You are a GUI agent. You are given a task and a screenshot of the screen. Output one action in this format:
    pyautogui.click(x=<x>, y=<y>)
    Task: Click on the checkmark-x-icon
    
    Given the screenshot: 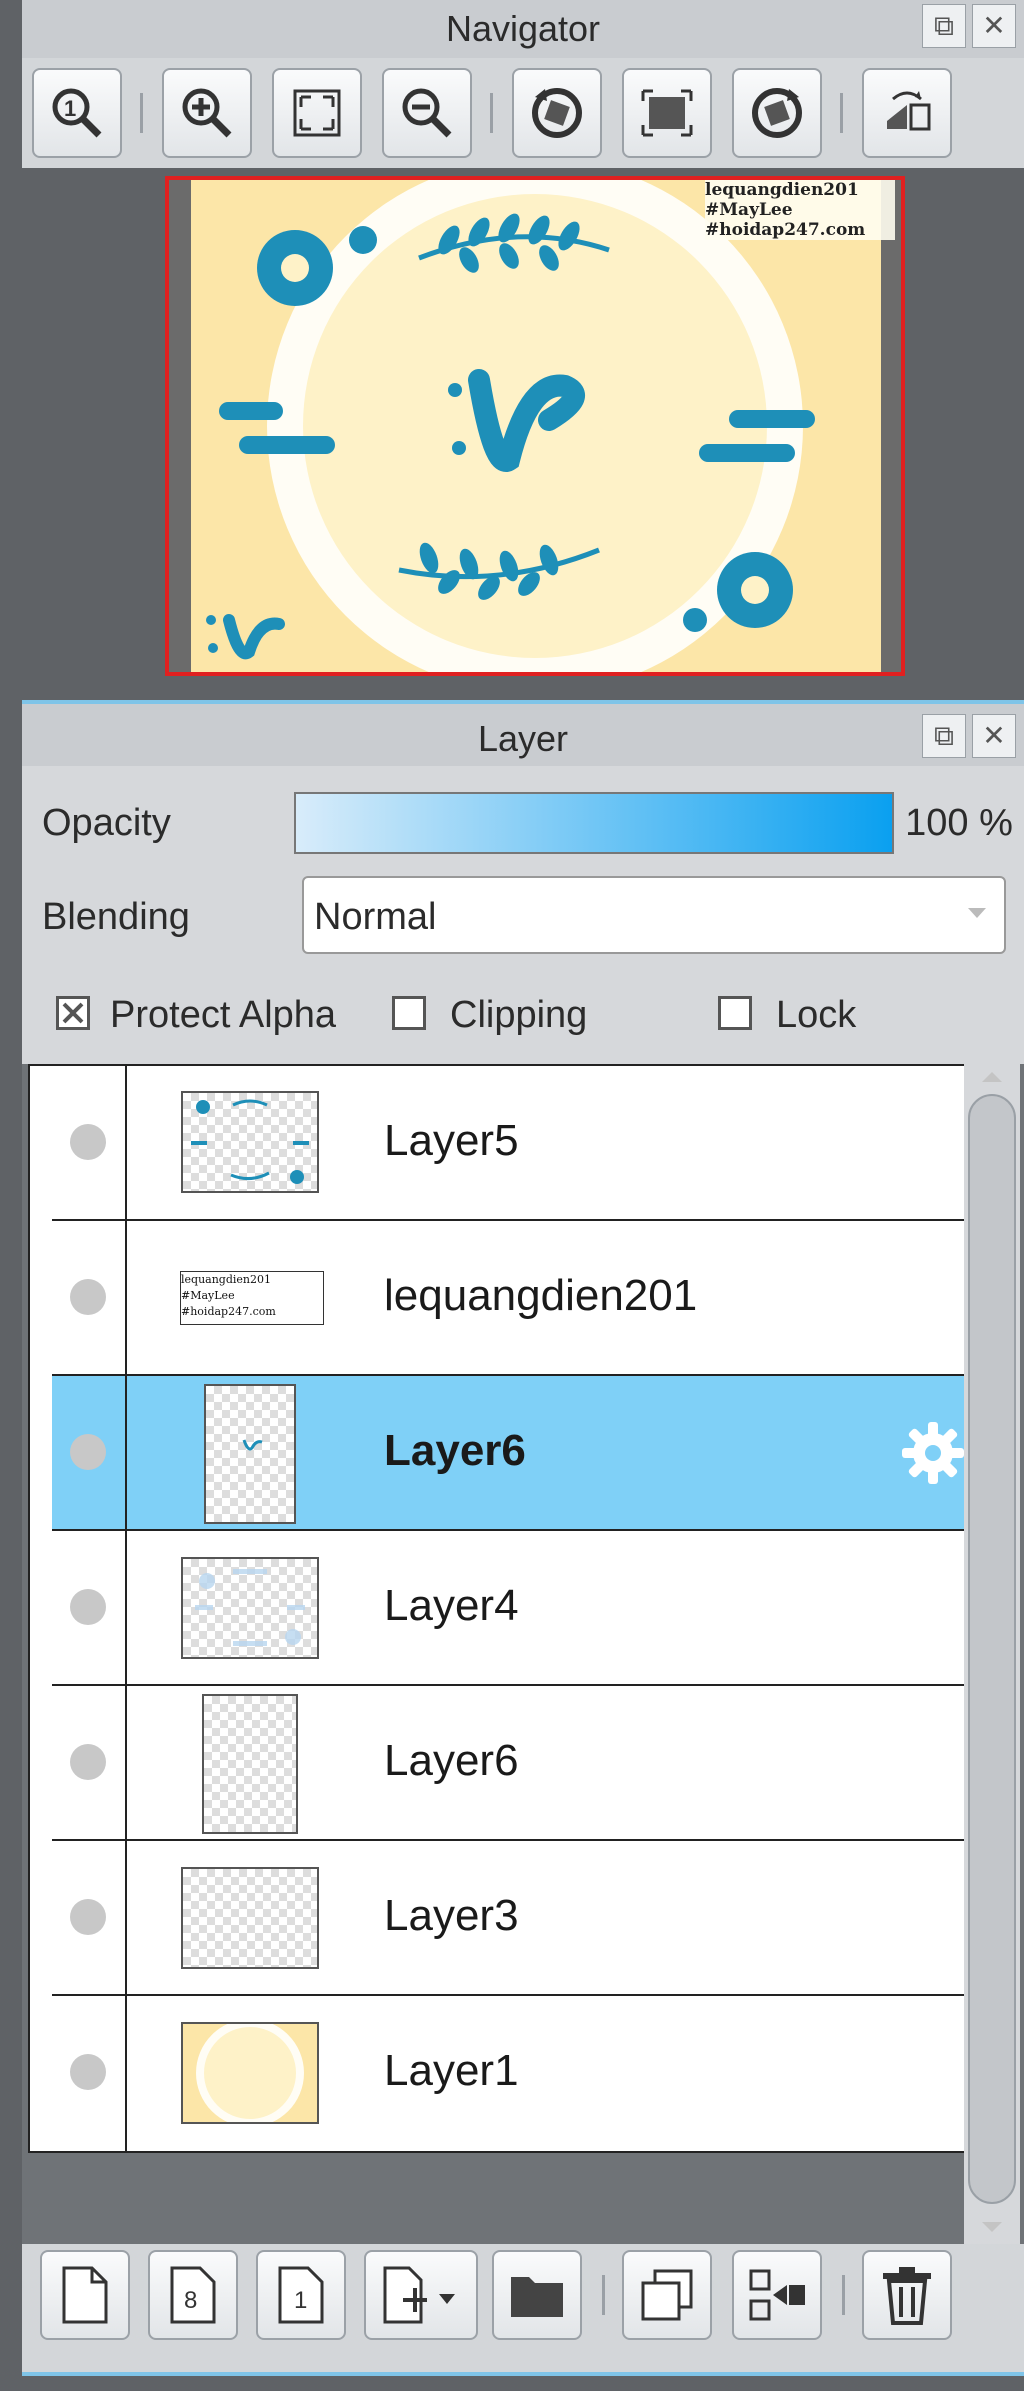 What is the action you would take?
    pyautogui.click(x=73, y=1013)
    